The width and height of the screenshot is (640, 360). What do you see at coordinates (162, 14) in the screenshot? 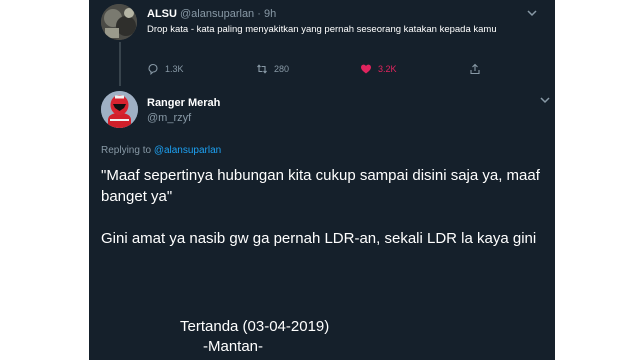
I see `display-name: ALSU` at bounding box center [162, 14].